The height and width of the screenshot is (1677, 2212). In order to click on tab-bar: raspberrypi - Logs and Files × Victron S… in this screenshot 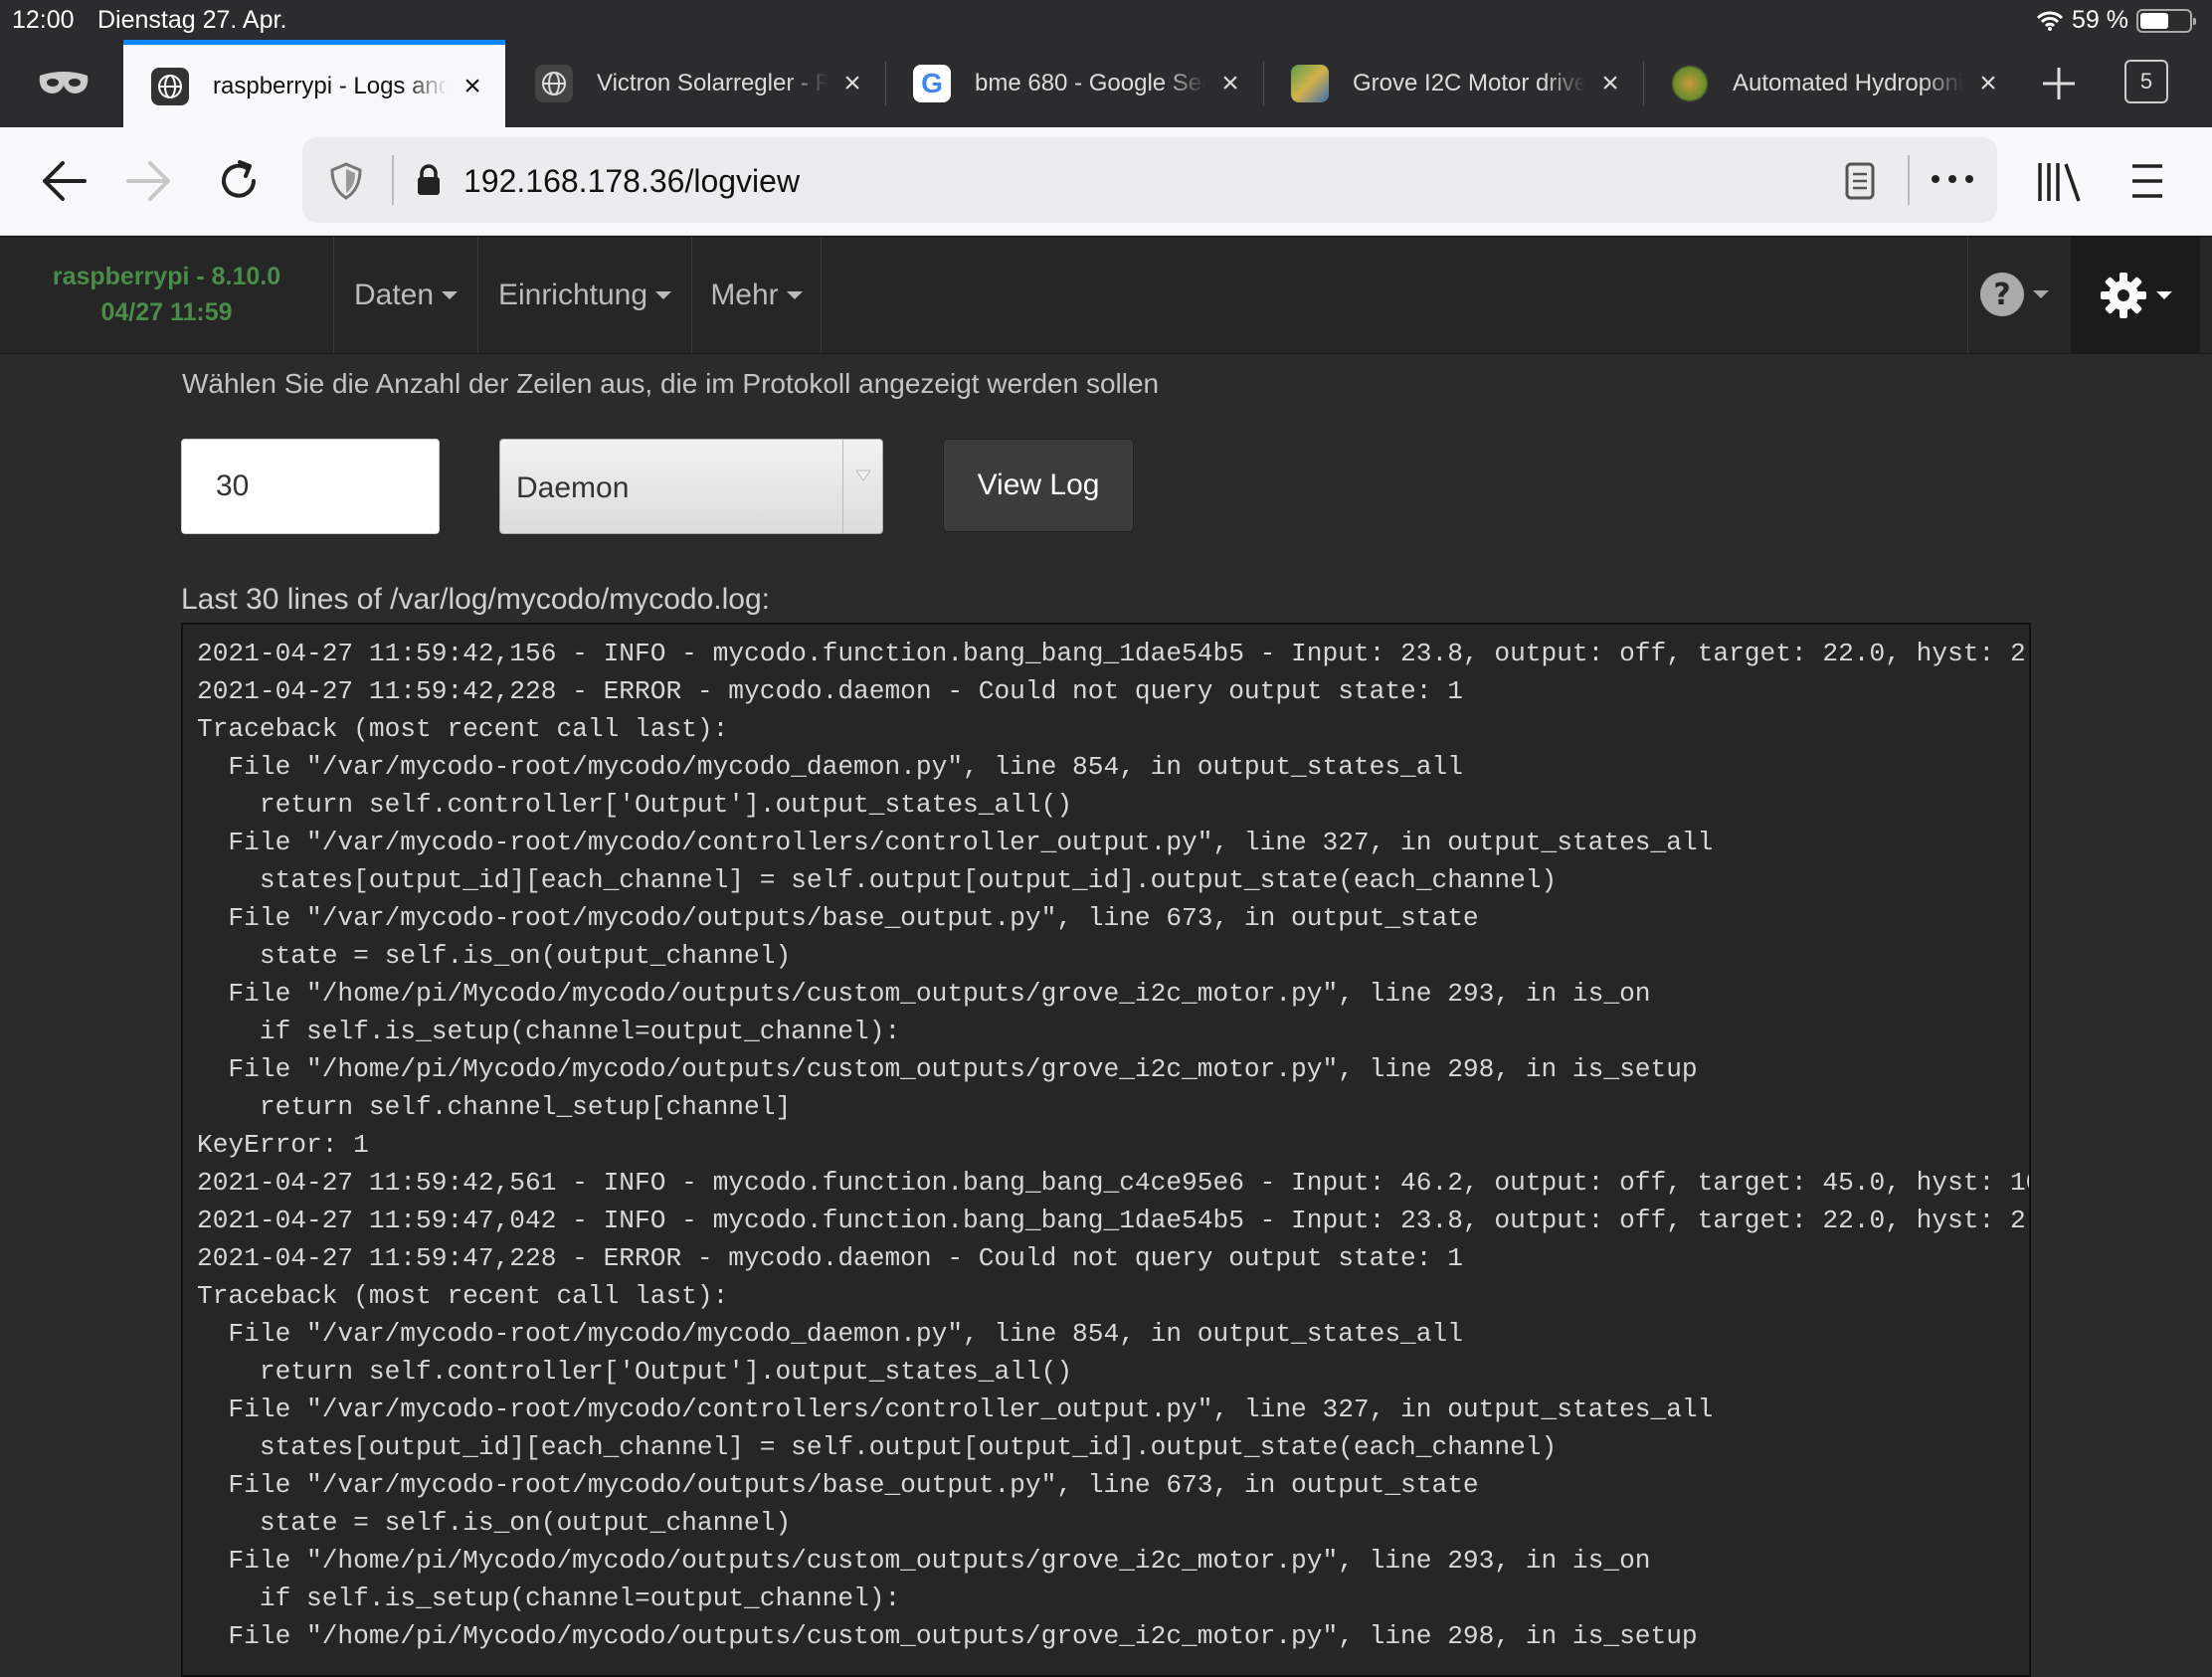, I will do `click(1106, 83)`.